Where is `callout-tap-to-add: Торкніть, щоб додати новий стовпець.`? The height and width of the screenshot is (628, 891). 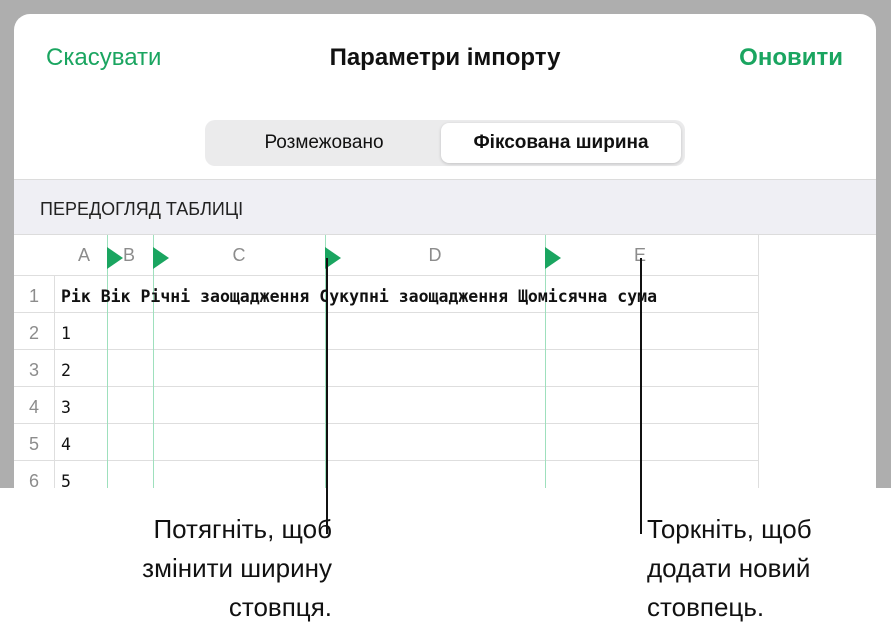
callout-tap-to-add: Торкніть, щоб додати новий стовпець. is located at coordinates (729, 568).